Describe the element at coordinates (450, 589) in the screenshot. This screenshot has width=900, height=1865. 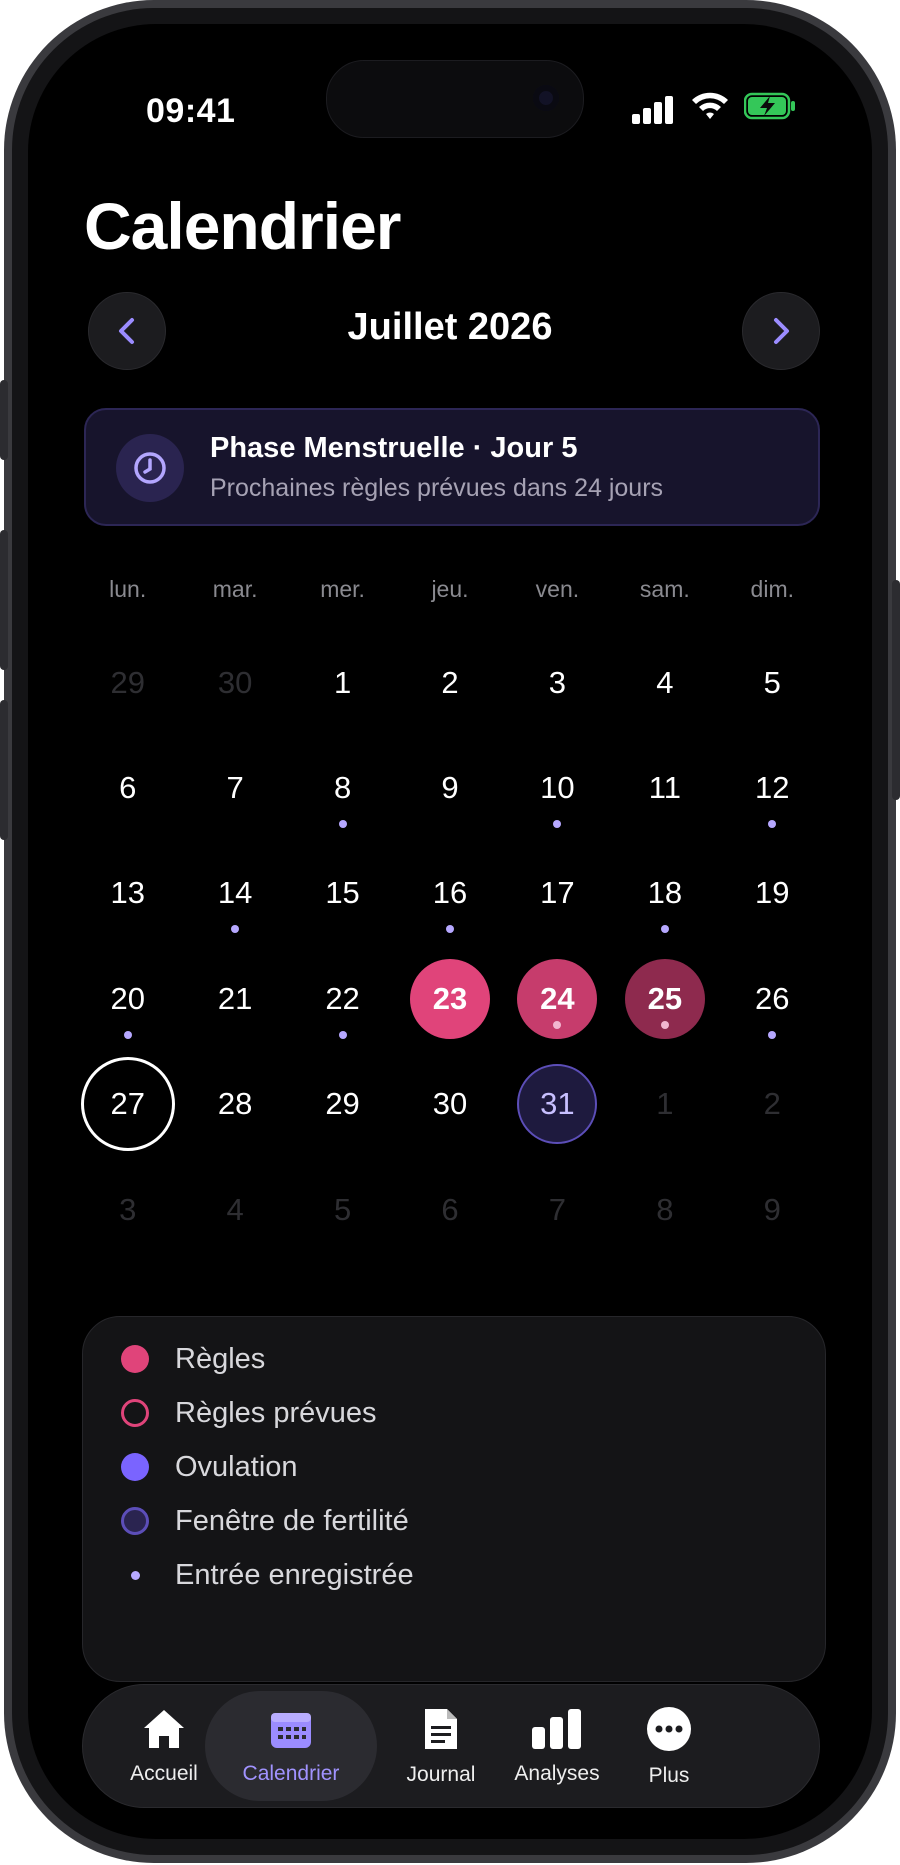
I see `weekday-label: jeu.` at that location.